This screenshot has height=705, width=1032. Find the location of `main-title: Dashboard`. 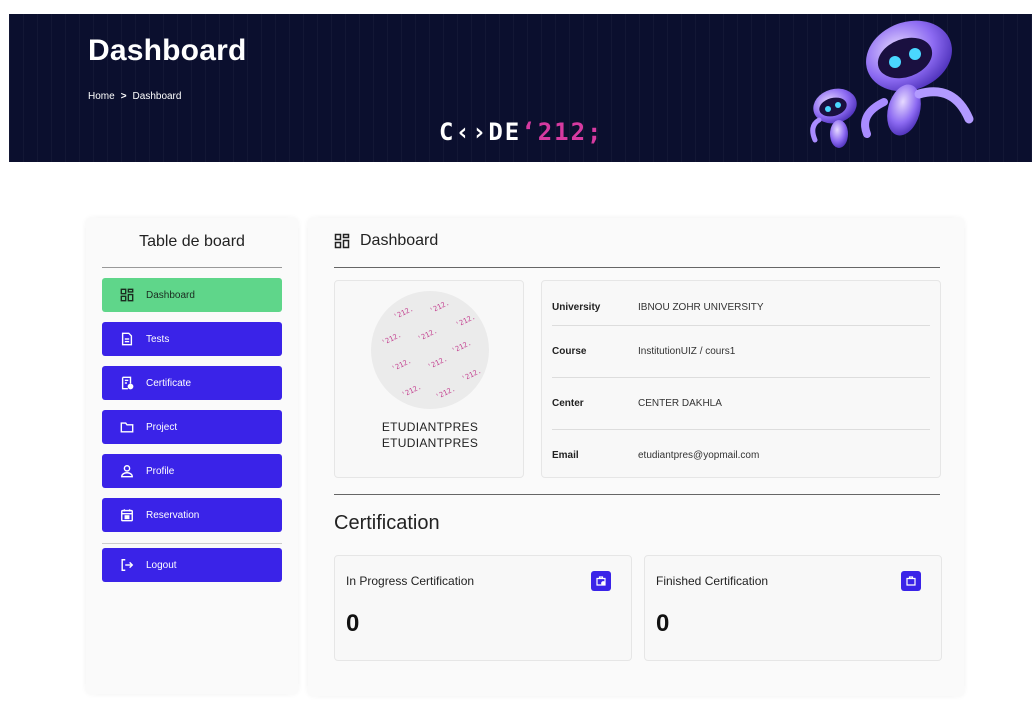

main-title: Dashboard is located at coordinates (399, 240).